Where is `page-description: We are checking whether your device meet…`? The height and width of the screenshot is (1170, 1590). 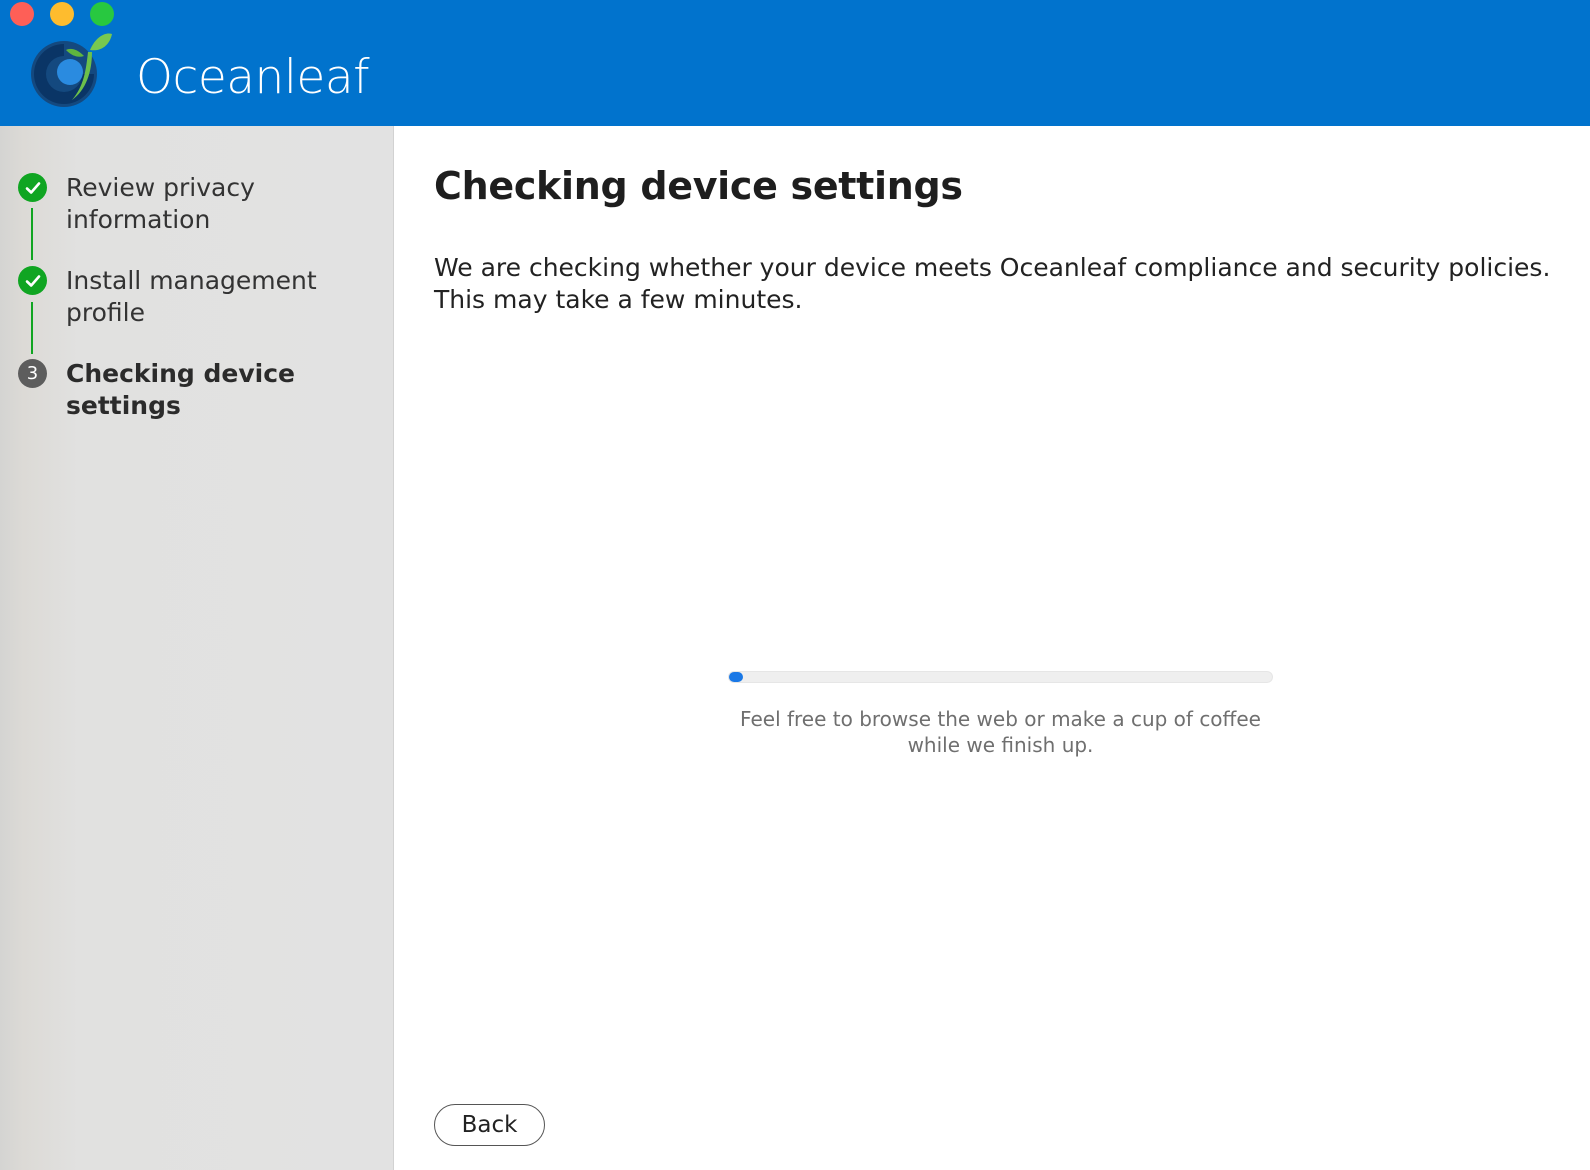 page-description: We are checking whether your device meet… is located at coordinates (992, 283).